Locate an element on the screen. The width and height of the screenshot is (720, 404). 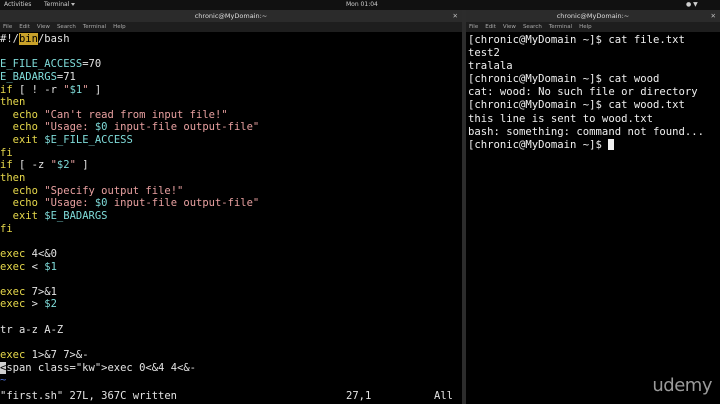
vim-line: if [ ! -r "$1" ] is located at coordinates (51, 89).